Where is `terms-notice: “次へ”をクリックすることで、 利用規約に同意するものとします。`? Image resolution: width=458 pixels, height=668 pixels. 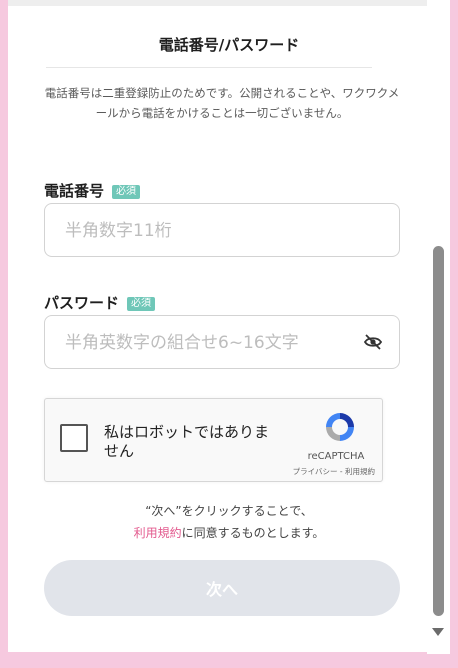
terms-notice: “次へ”をクリックすることで、 利用規約に同意するものとします。 is located at coordinates (229, 522).